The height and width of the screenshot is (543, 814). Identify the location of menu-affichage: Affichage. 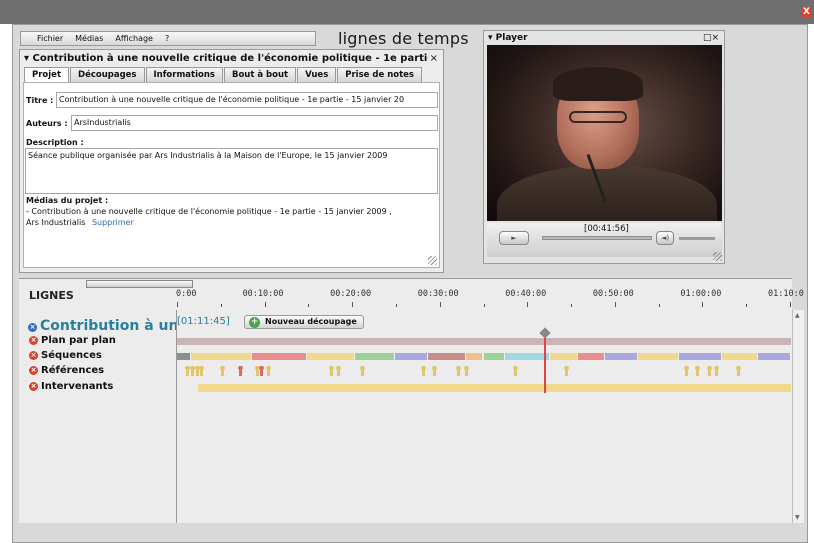
(134, 38).